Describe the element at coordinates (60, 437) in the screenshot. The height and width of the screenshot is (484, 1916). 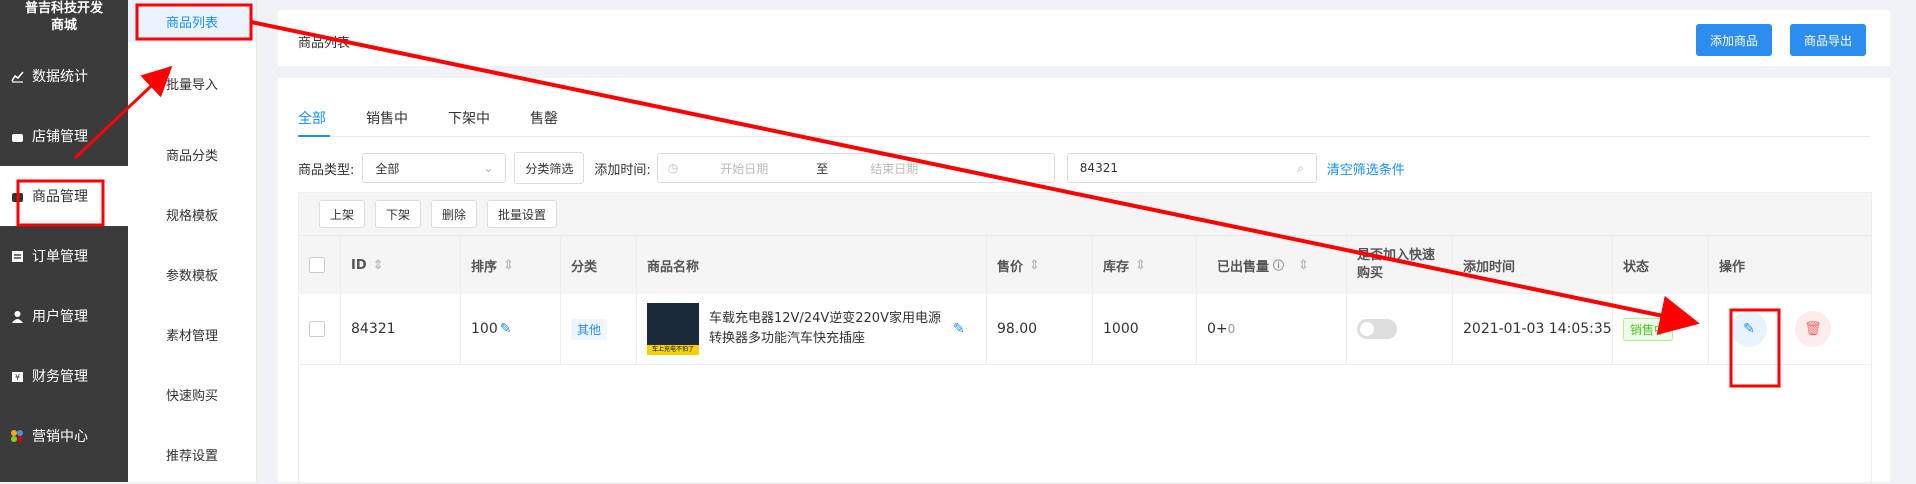
I see `nav-label: 营销中心` at that location.